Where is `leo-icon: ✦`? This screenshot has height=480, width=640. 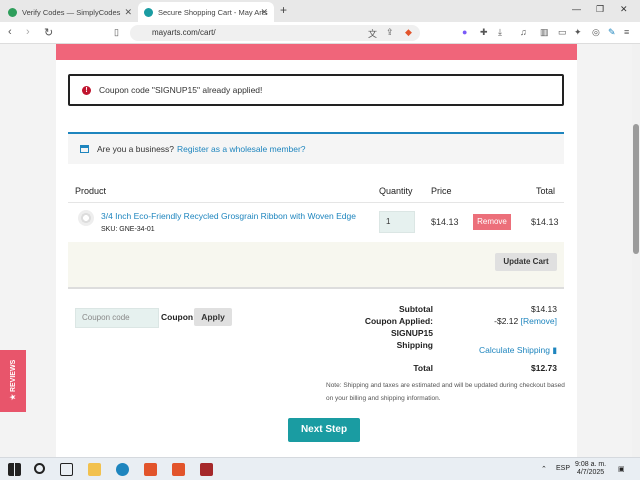
leo-icon: ✦ is located at coordinates (578, 32).